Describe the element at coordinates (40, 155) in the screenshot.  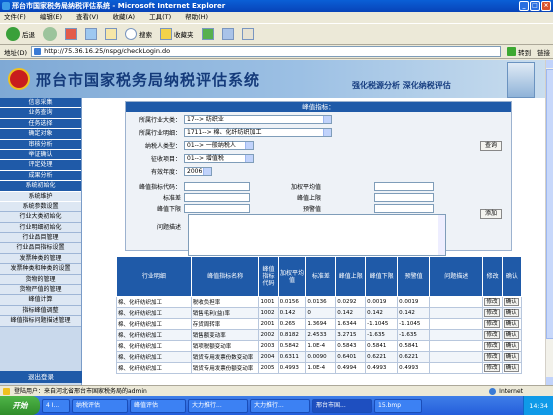
I see `sidebar-item-evidence: 举证确认` at that location.